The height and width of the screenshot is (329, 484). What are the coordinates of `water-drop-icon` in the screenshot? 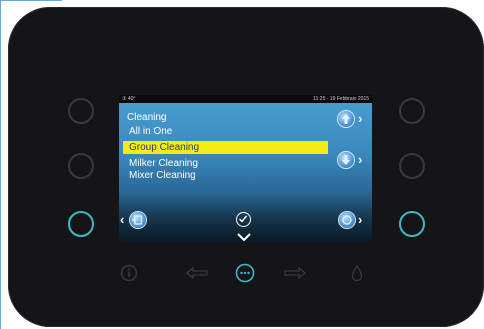 It's located at (357, 275).